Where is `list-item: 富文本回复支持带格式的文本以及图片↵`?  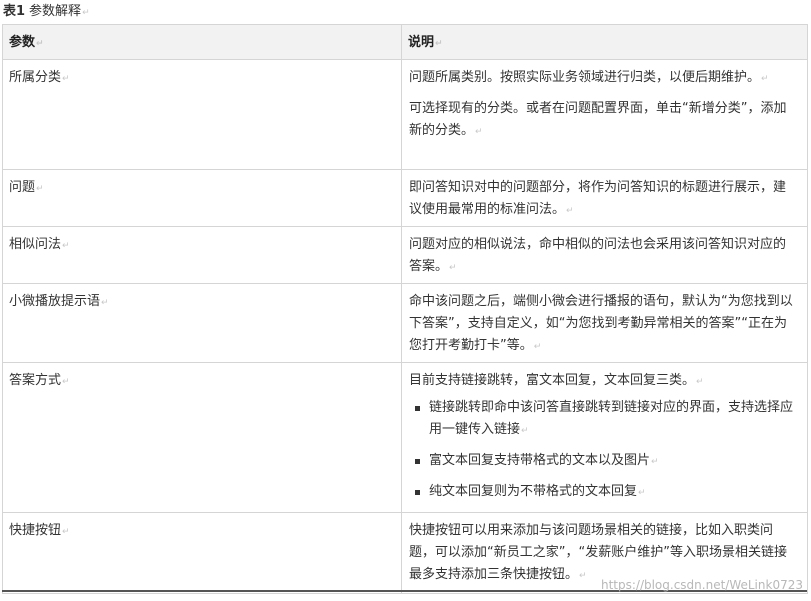 list-item: 富文本回复支持带格式的文本以及图片↵ is located at coordinates (601, 461).